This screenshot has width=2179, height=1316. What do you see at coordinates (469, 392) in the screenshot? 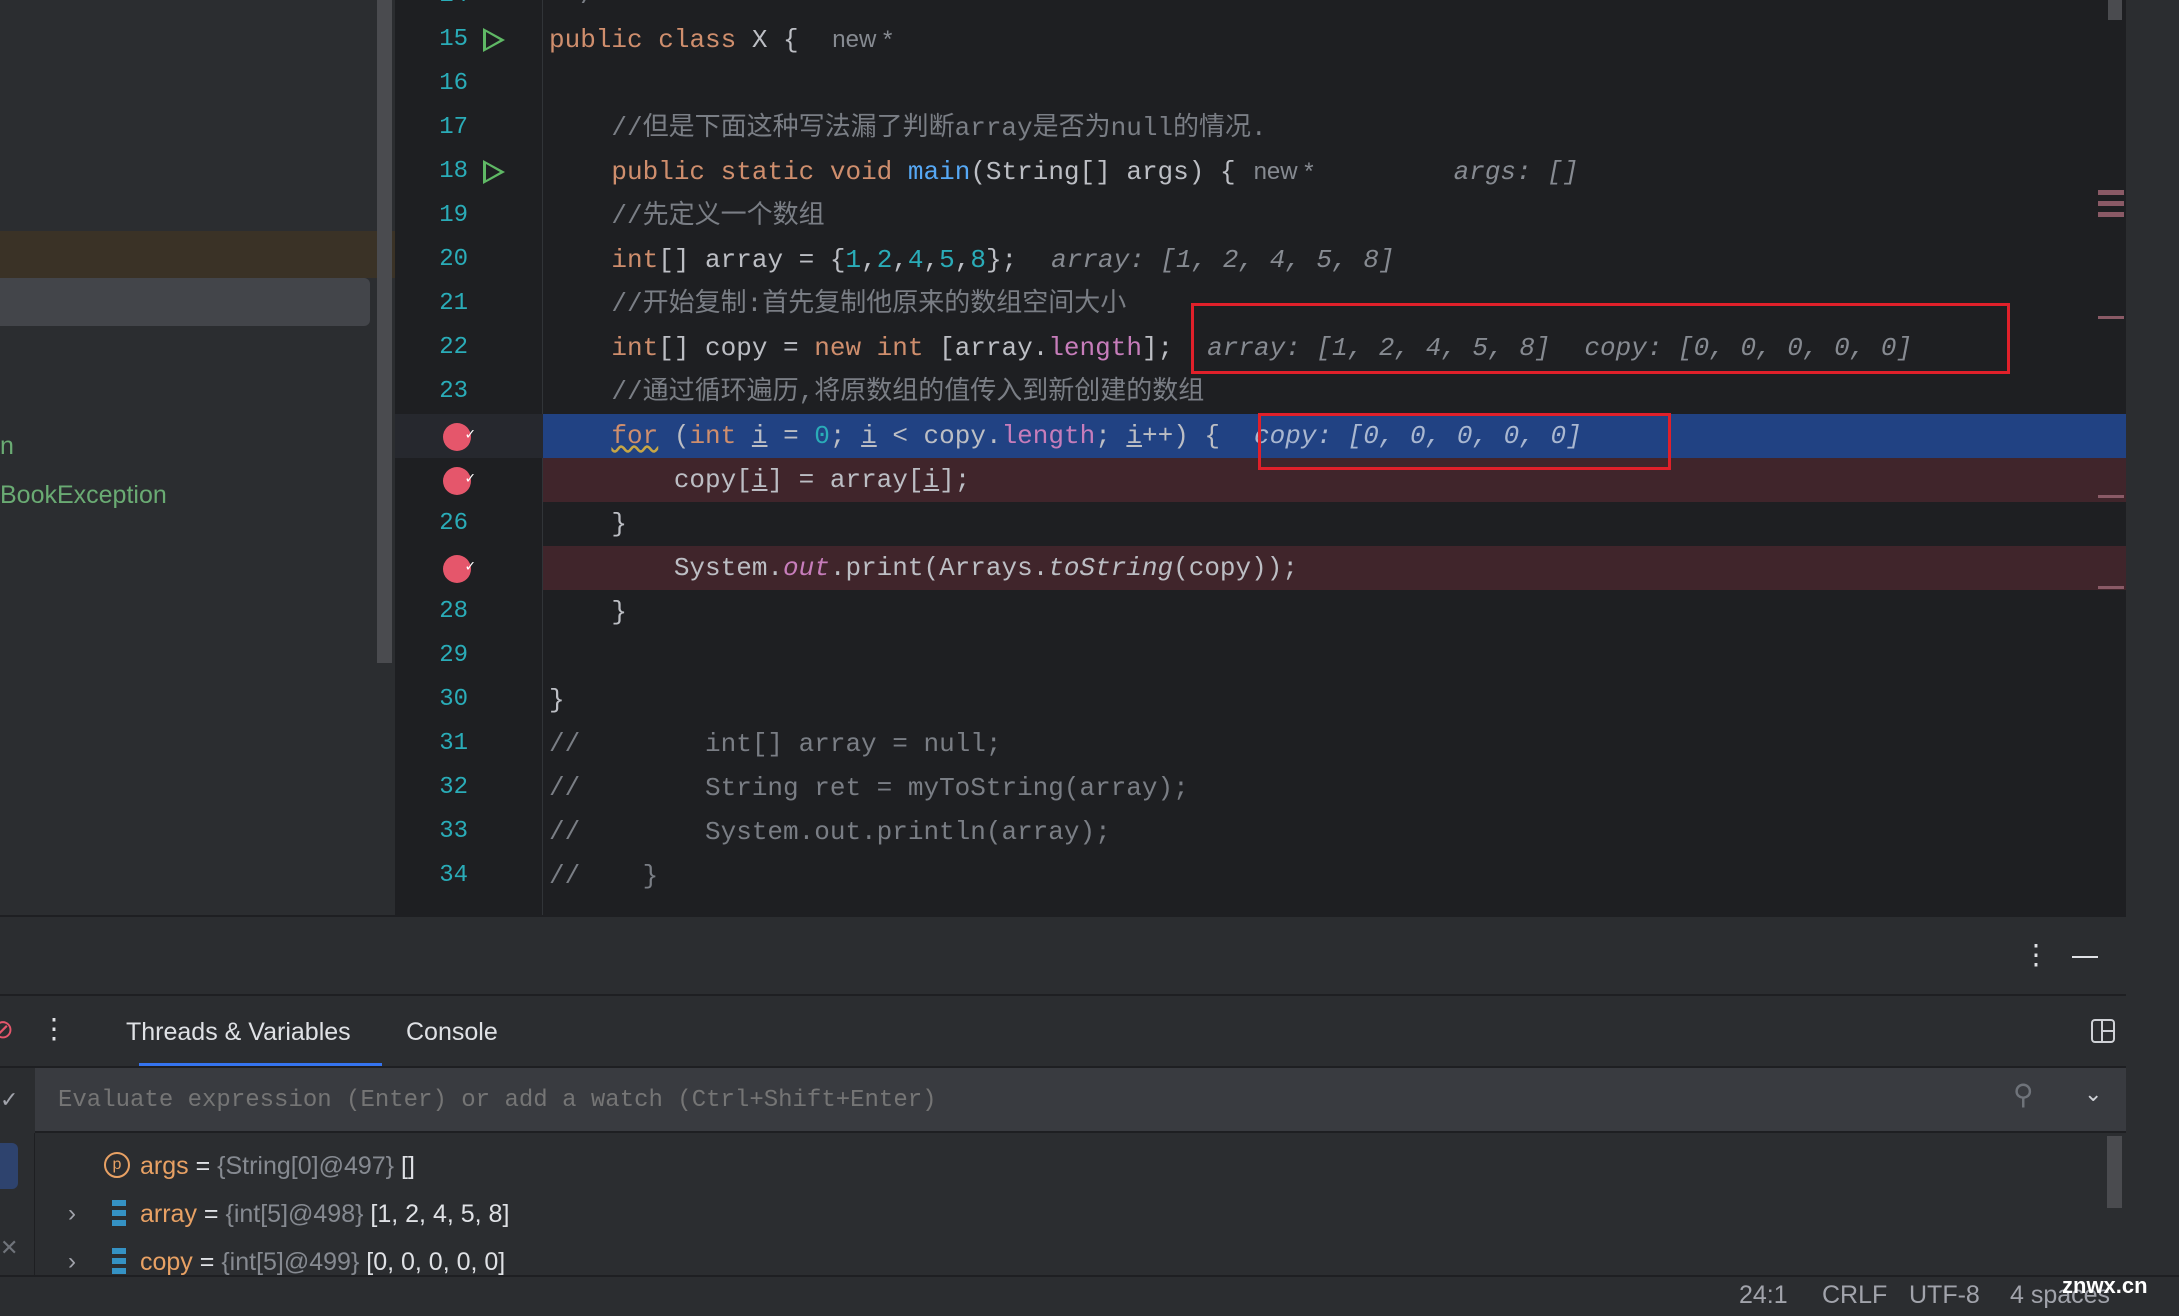
I see `gutter-line: 23` at bounding box center [469, 392].